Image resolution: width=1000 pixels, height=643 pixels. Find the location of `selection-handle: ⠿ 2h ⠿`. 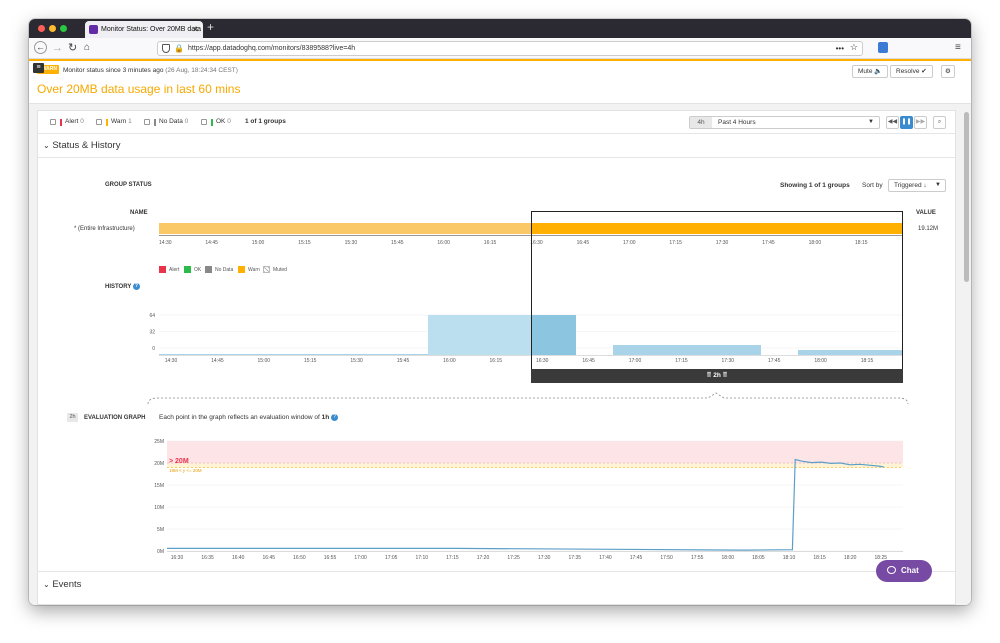

selection-handle: ⠿ 2h ⠿ is located at coordinates (717, 376).